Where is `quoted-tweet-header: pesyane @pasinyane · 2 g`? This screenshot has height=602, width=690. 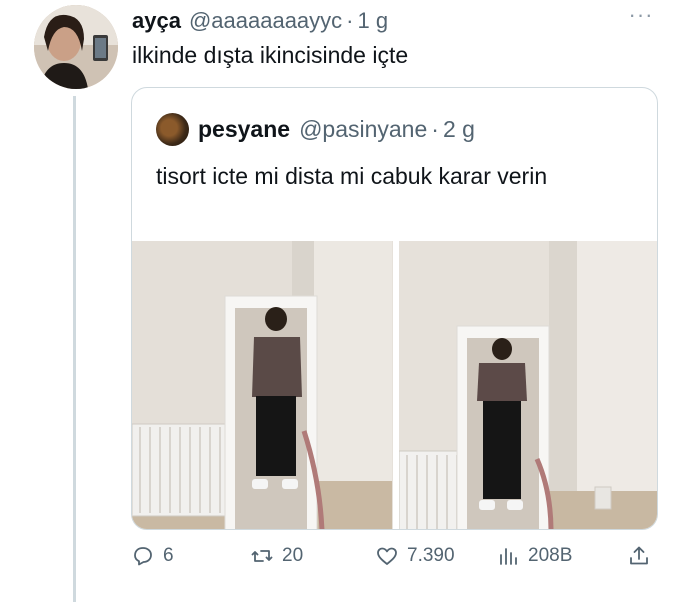 quoted-tweet-header: pesyane @pasinyane · 2 g is located at coordinates (315, 129).